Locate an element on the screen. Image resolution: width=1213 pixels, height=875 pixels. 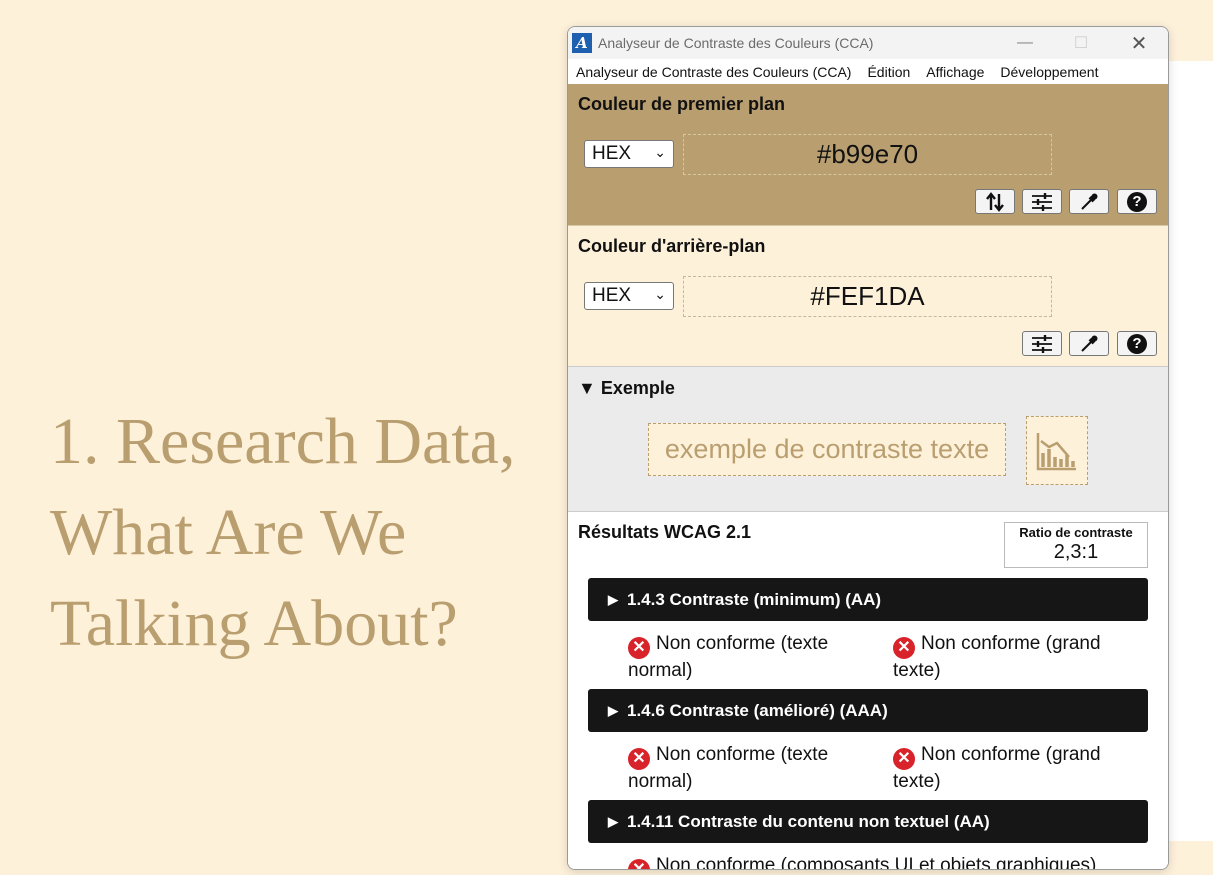
swap-colors-button is located at coordinates (995, 201).